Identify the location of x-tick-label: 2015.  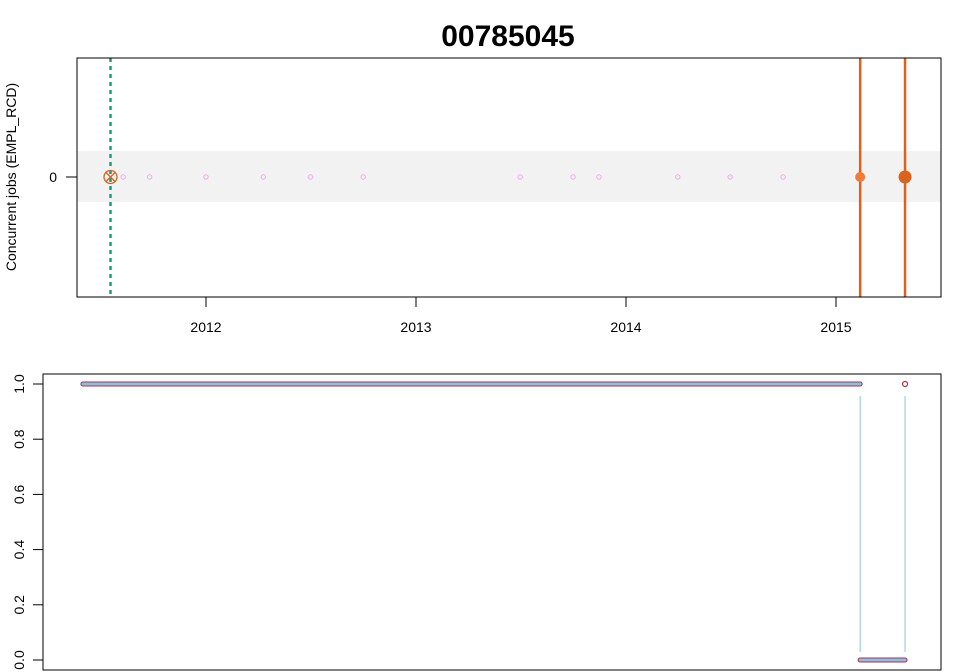
(835, 327).